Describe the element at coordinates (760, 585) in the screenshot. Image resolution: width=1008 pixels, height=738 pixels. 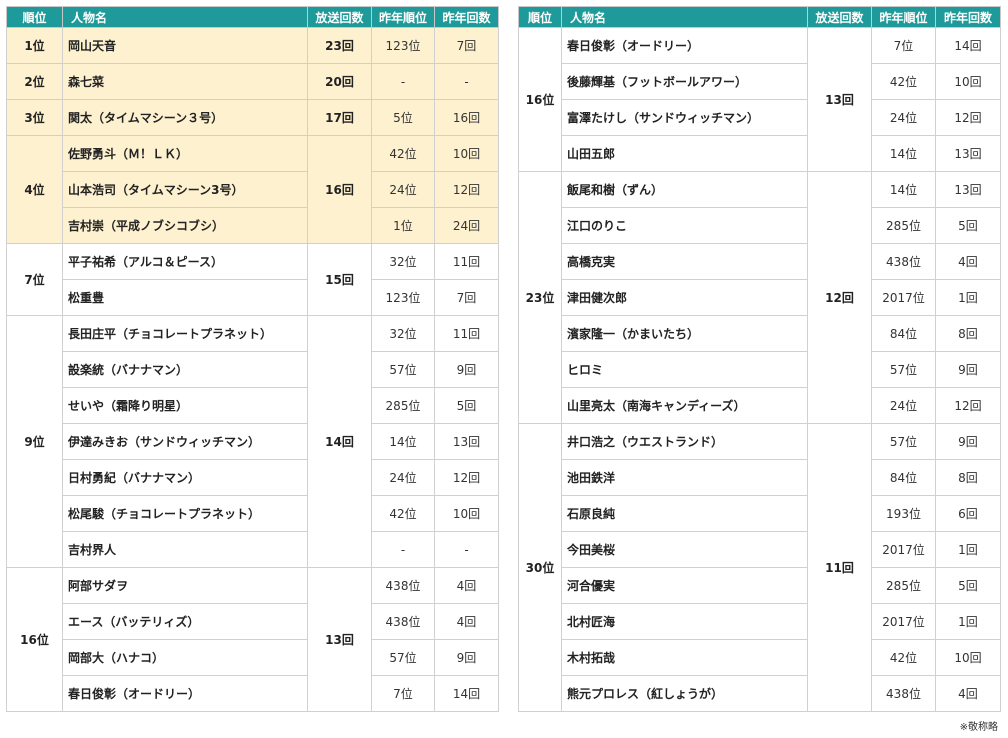
I see `table-row: 河合優実 285位 5回` at that location.